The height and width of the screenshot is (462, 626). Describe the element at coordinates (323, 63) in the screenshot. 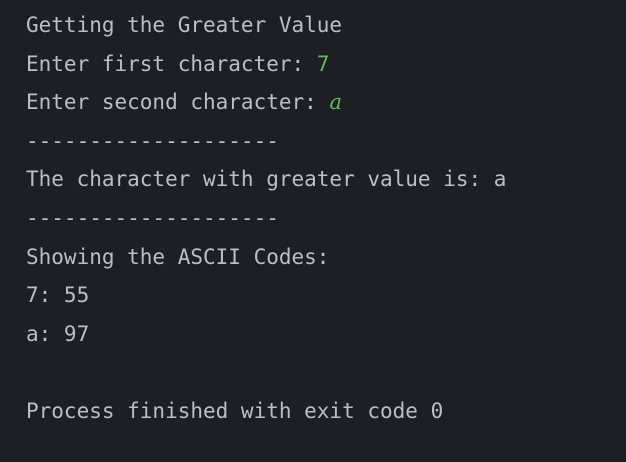

I see `first-character-input: 7` at that location.